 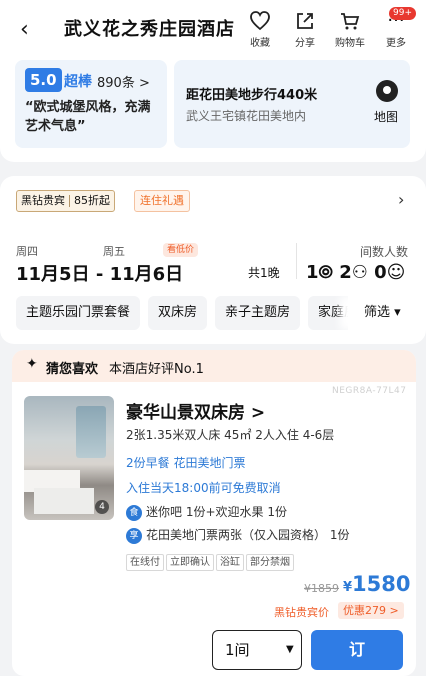 I want to click on room-qty-select: 1间 ▼, so click(x=257, y=650).